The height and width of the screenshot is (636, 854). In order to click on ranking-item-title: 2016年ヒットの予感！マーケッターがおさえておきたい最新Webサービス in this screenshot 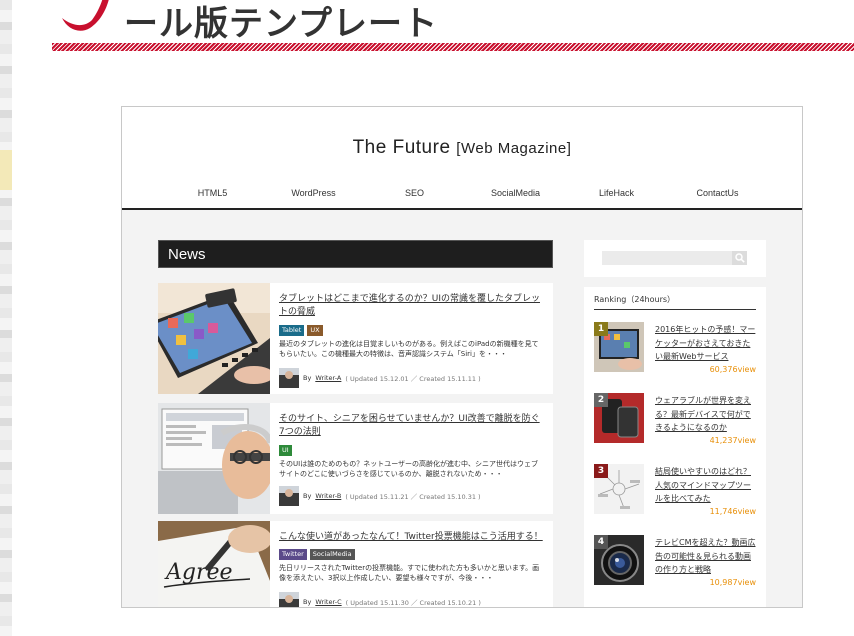, I will do `click(705, 343)`.